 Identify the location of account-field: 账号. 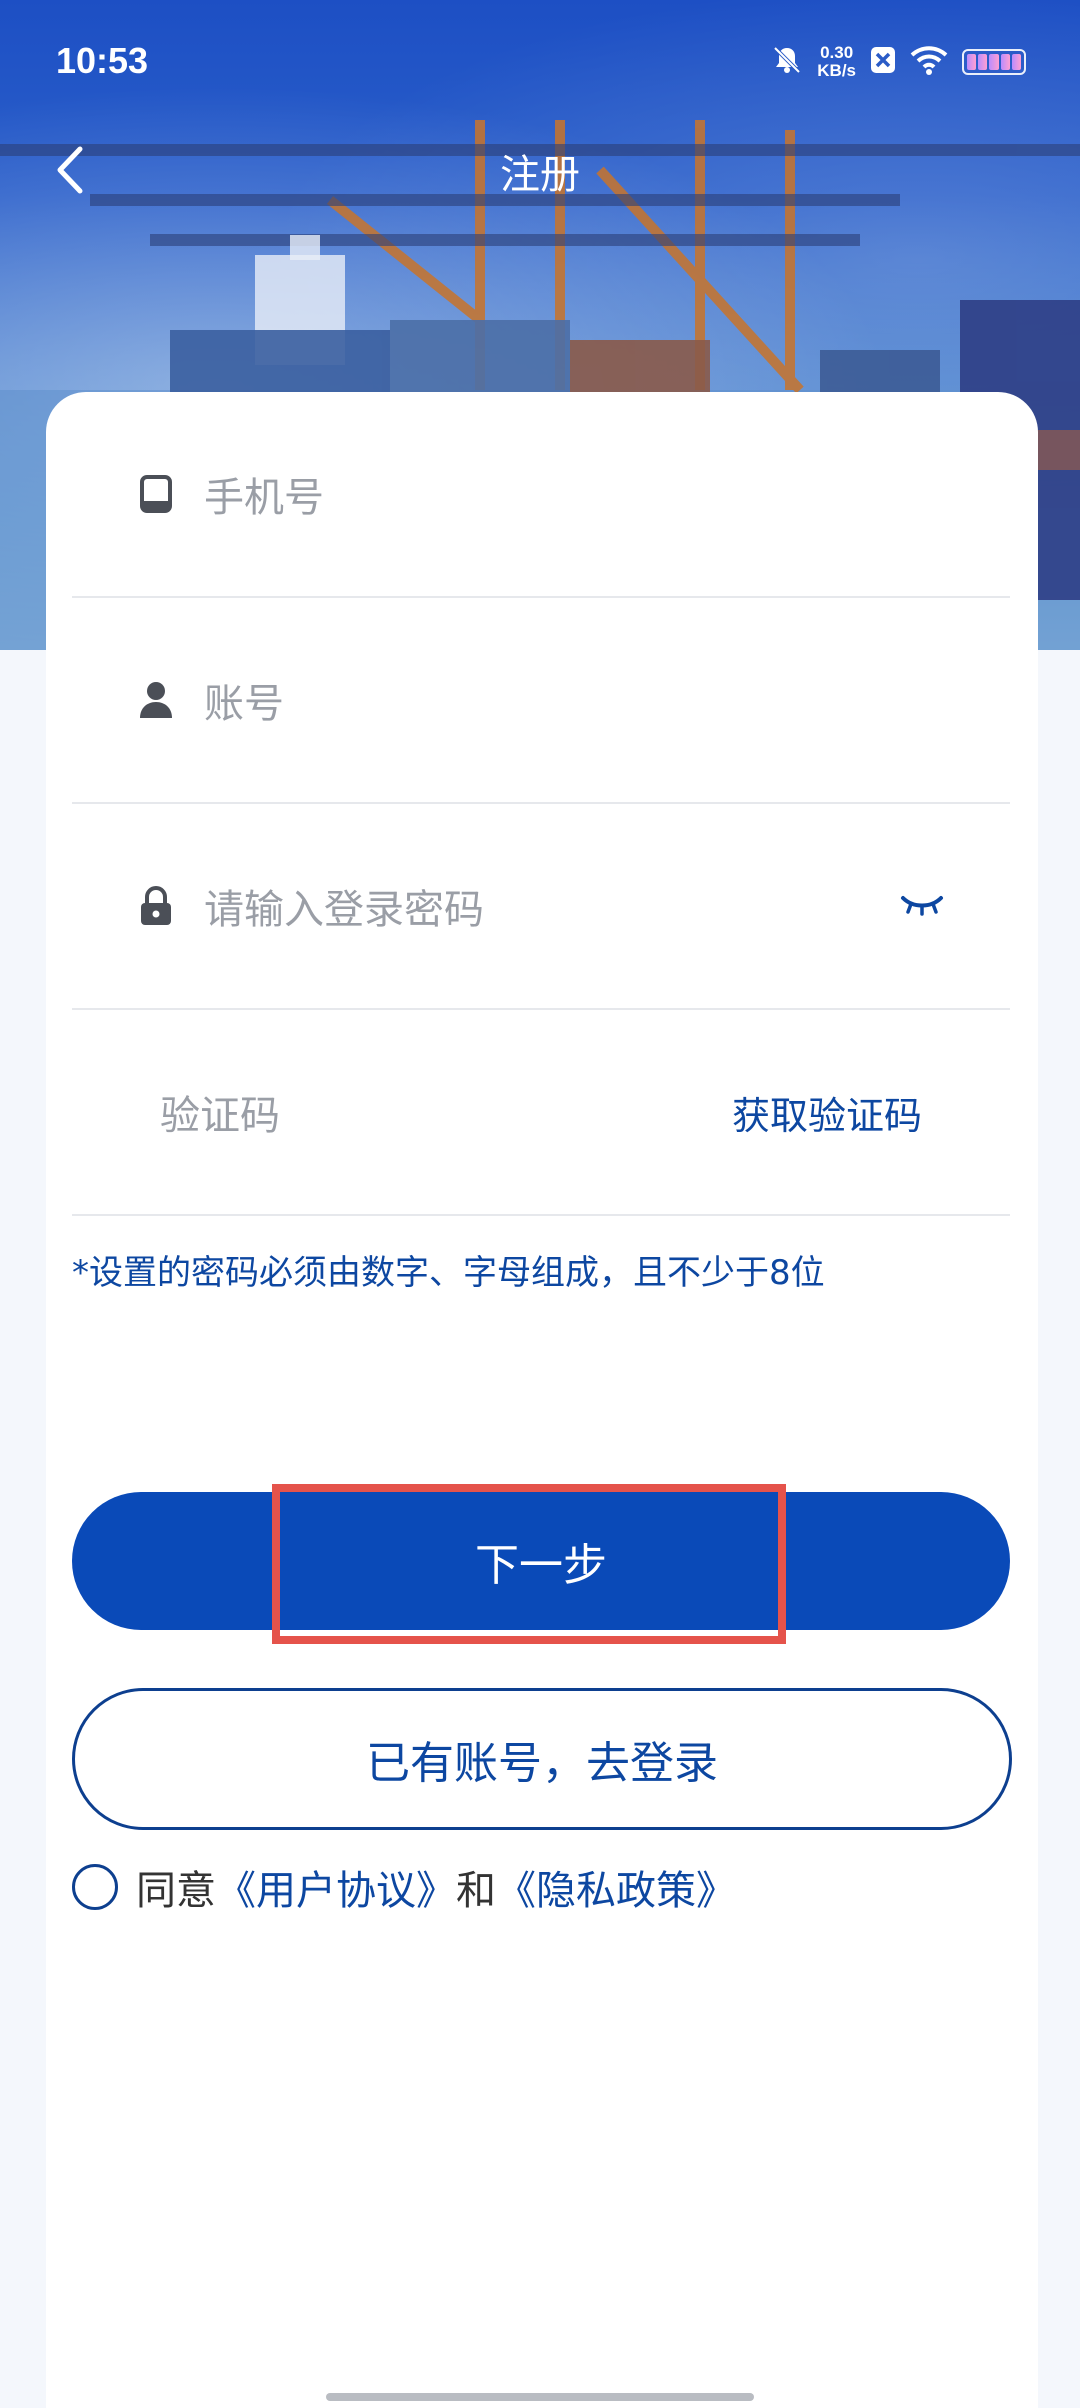
(541, 701).